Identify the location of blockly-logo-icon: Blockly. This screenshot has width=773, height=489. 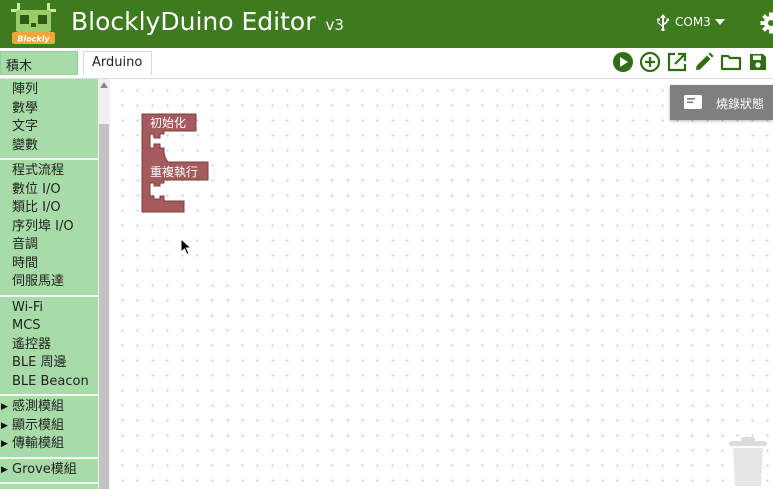
(33, 23).